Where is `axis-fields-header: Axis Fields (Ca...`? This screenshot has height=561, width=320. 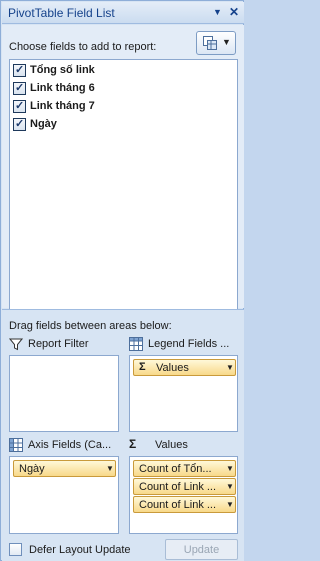 axis-fields-header: Axis Fields (Ca... is located at coordinates (64, 445).